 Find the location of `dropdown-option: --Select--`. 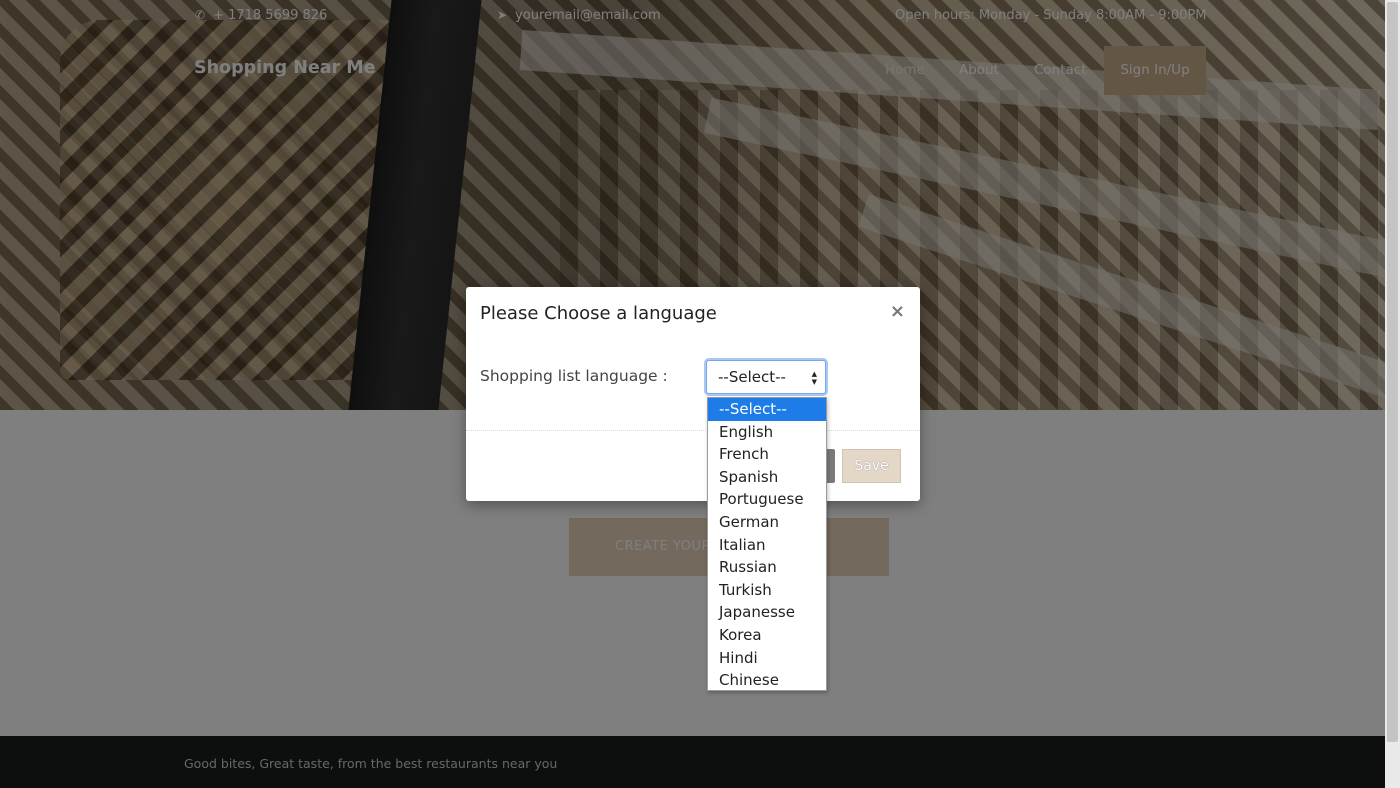

dropdown-option: --Select-- is located at coordinates (767, 409).